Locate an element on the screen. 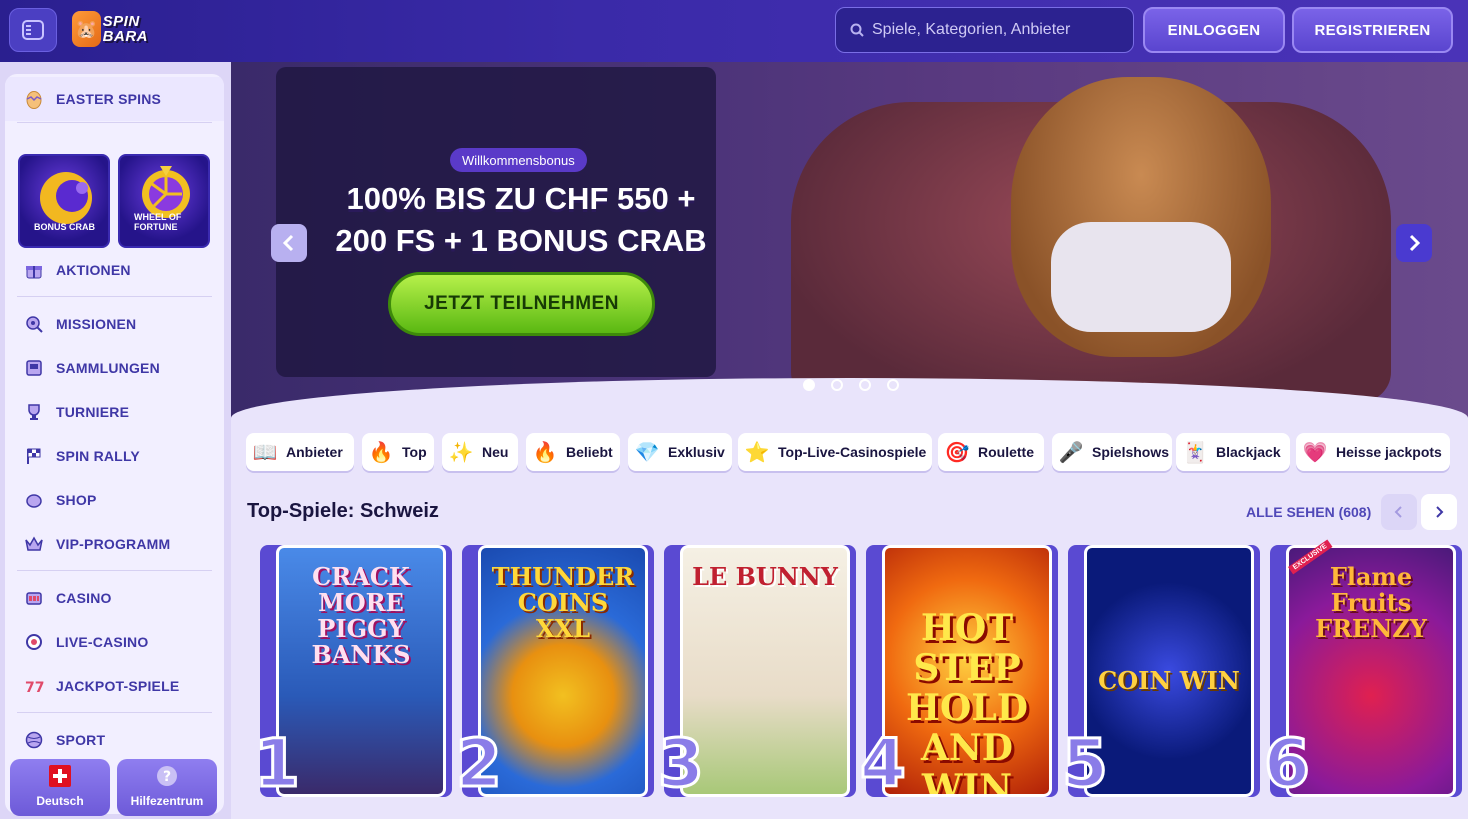 This screenshot has height=819, width=1468. new-icon: ✨ is located at coordinates (461, 452).